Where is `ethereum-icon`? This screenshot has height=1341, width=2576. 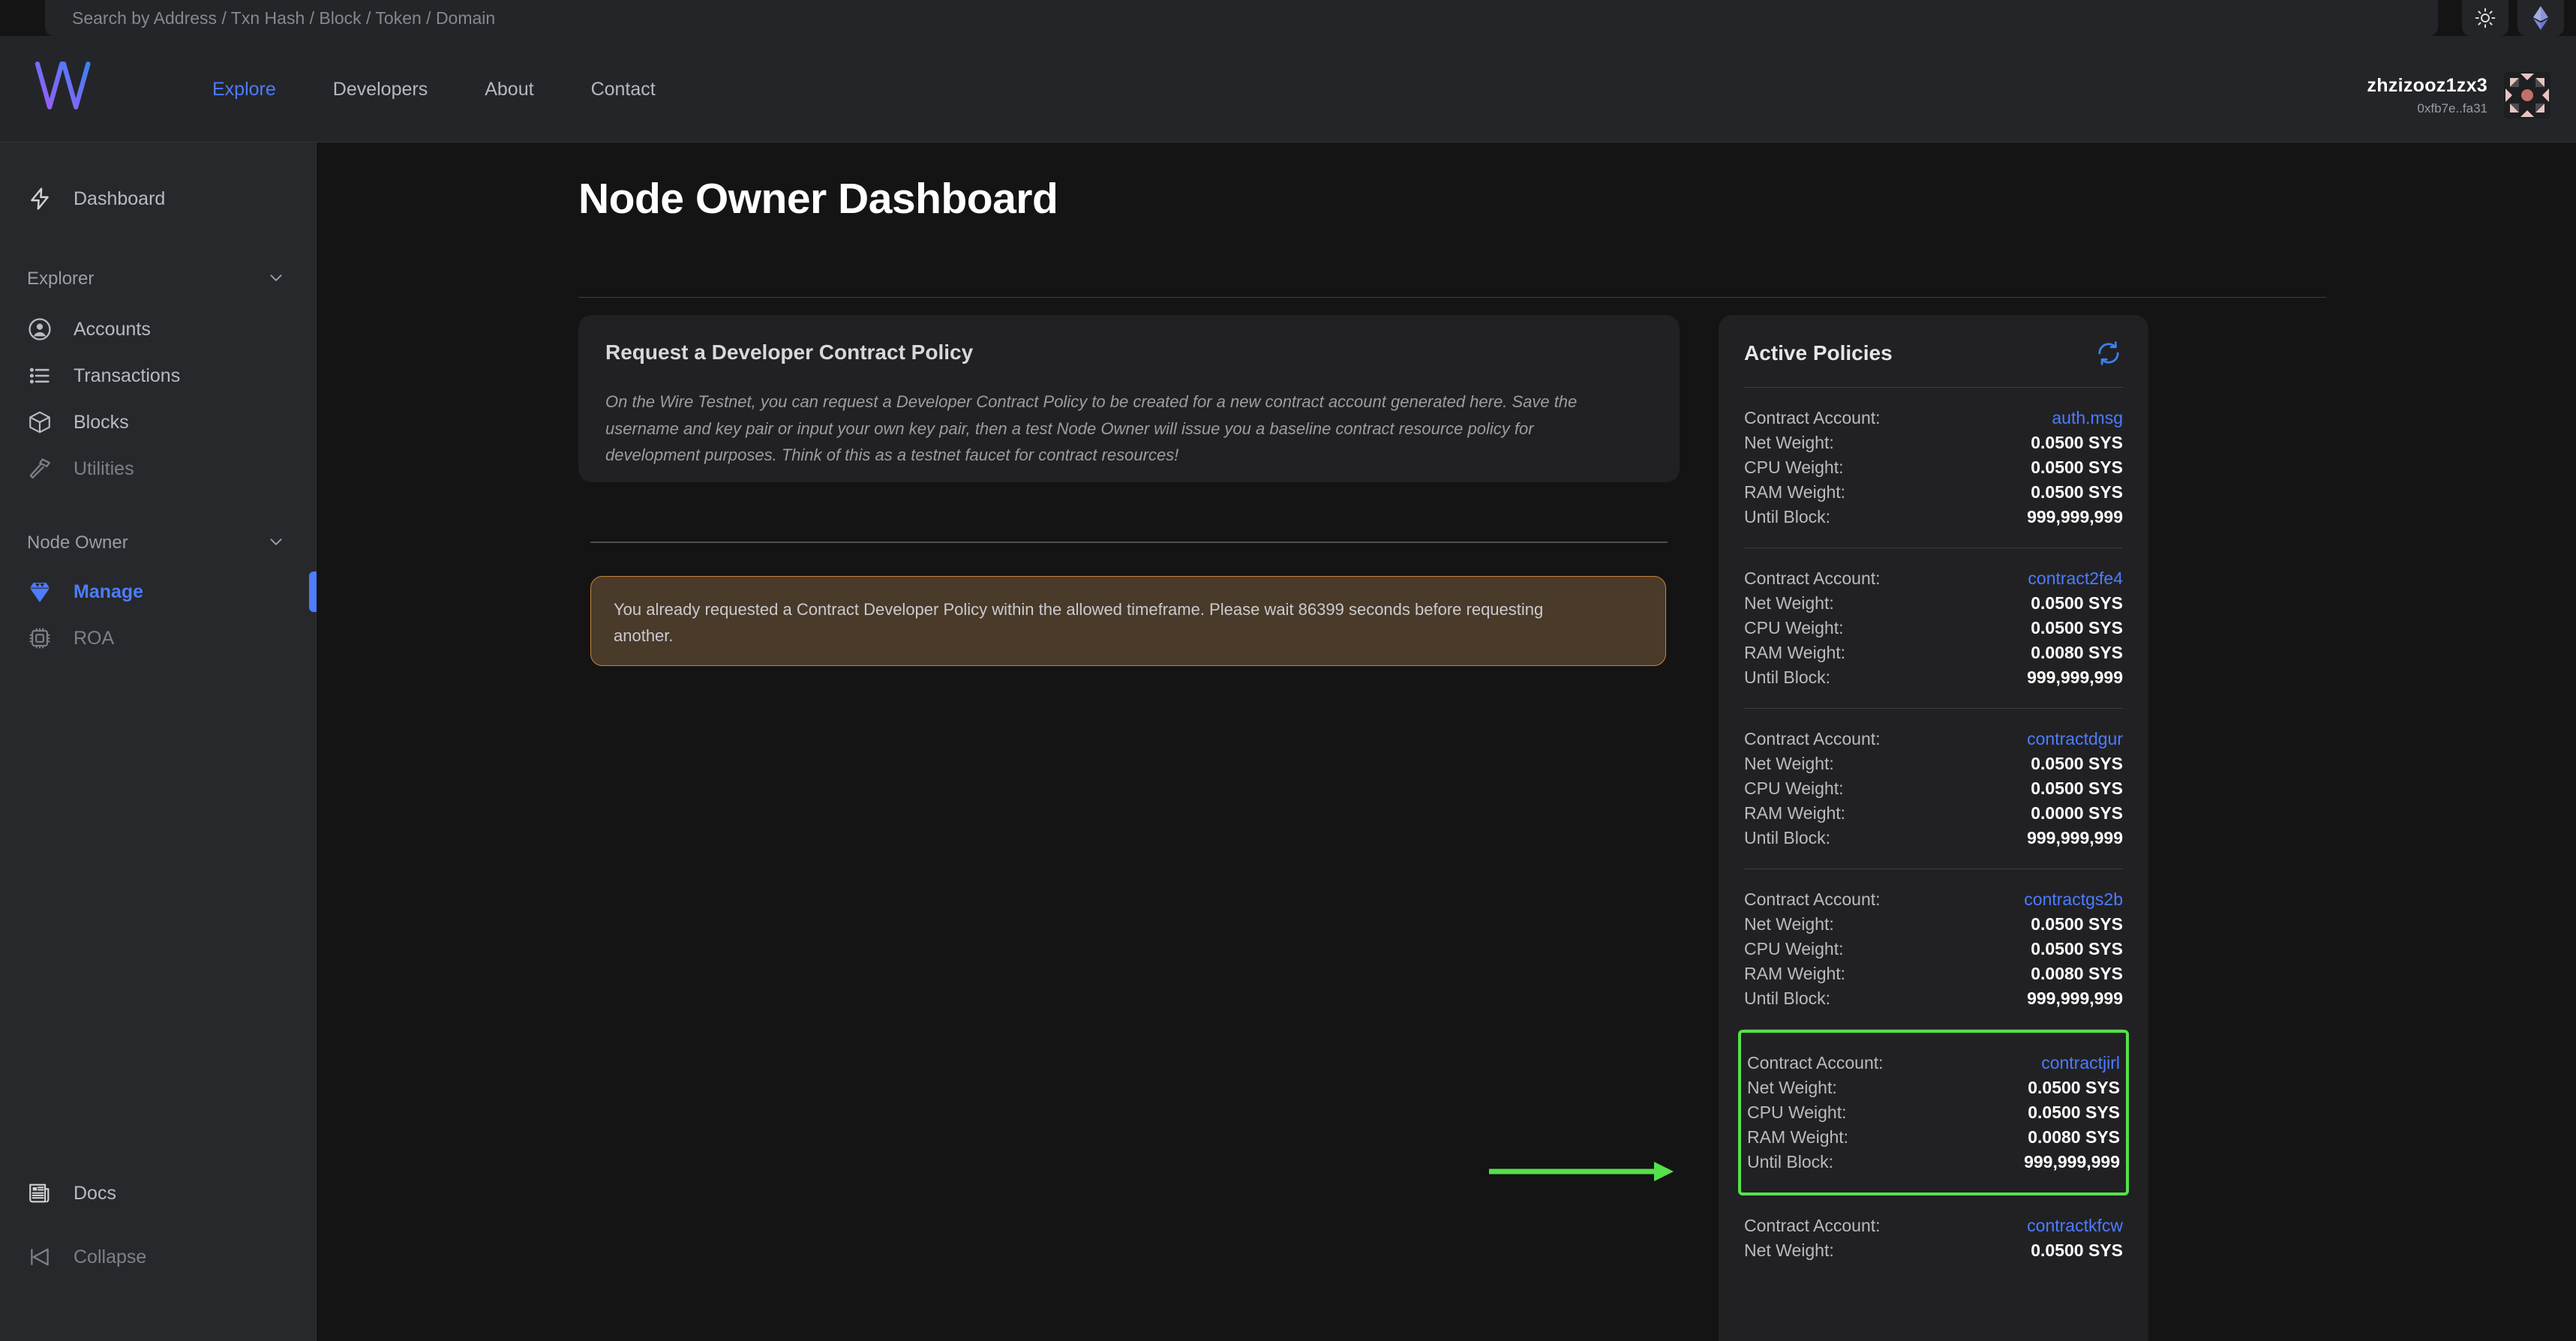
ethereum-icon is located at coordinates (2540, 18).